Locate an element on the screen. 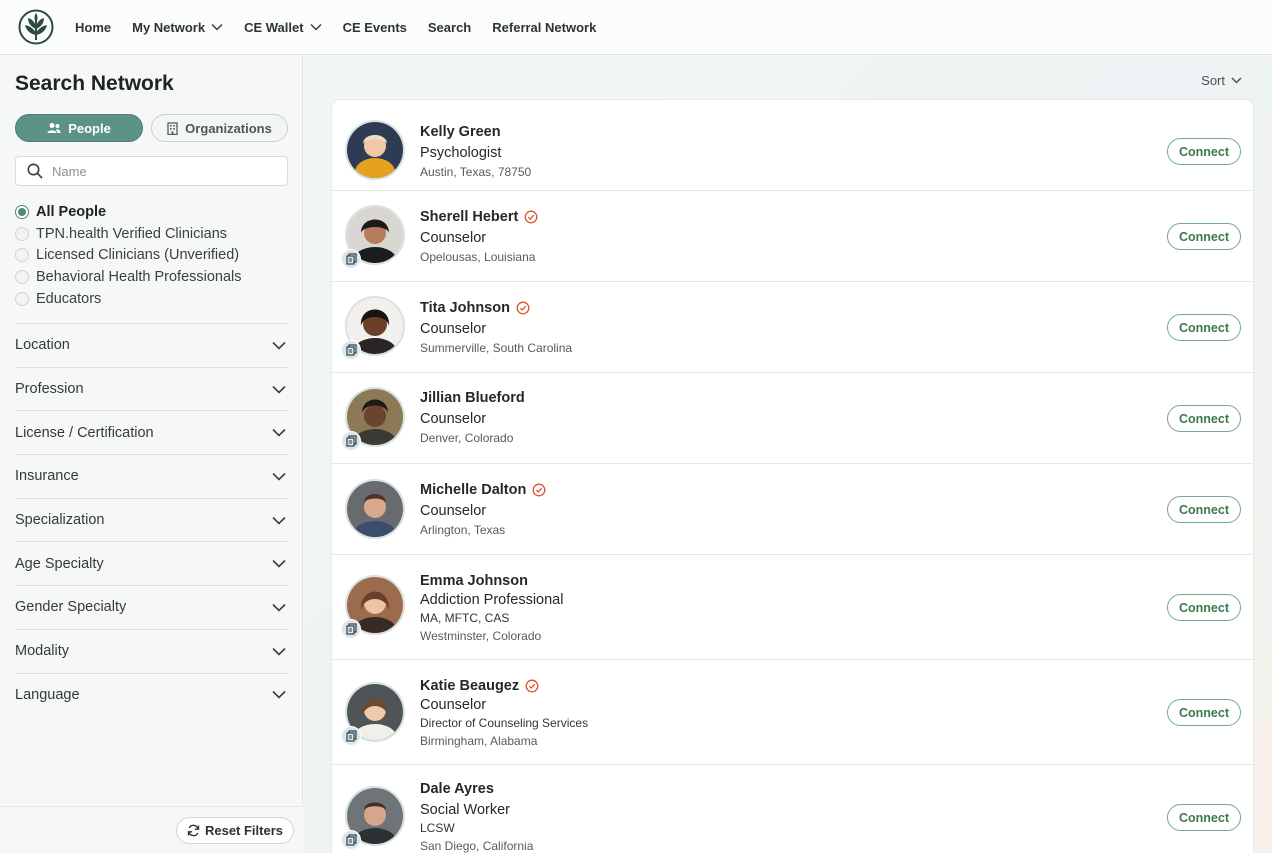 The width and height of the screenshot is (1272, 853). nav-referral-network: Referral Network is located at coordinates (544, 27).